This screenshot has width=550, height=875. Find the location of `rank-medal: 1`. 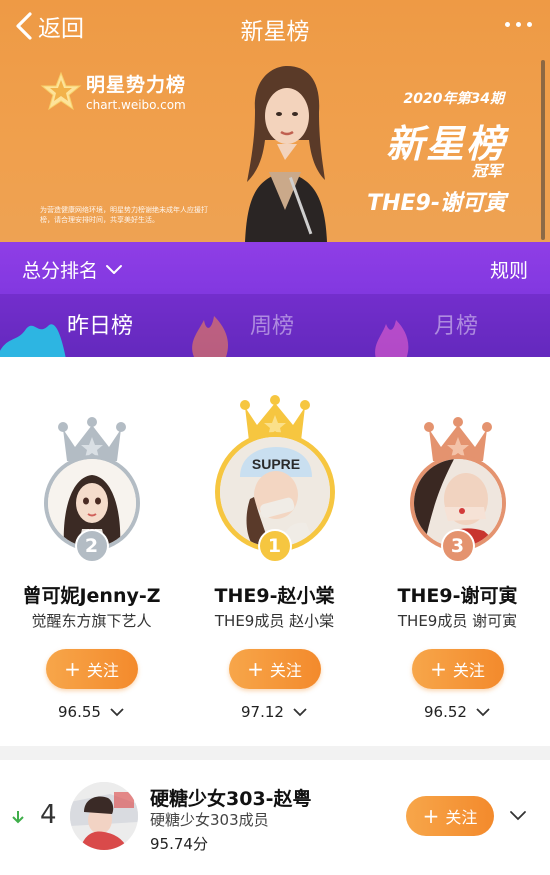

rank-medal: 1 is located at coordinates (274, 546).